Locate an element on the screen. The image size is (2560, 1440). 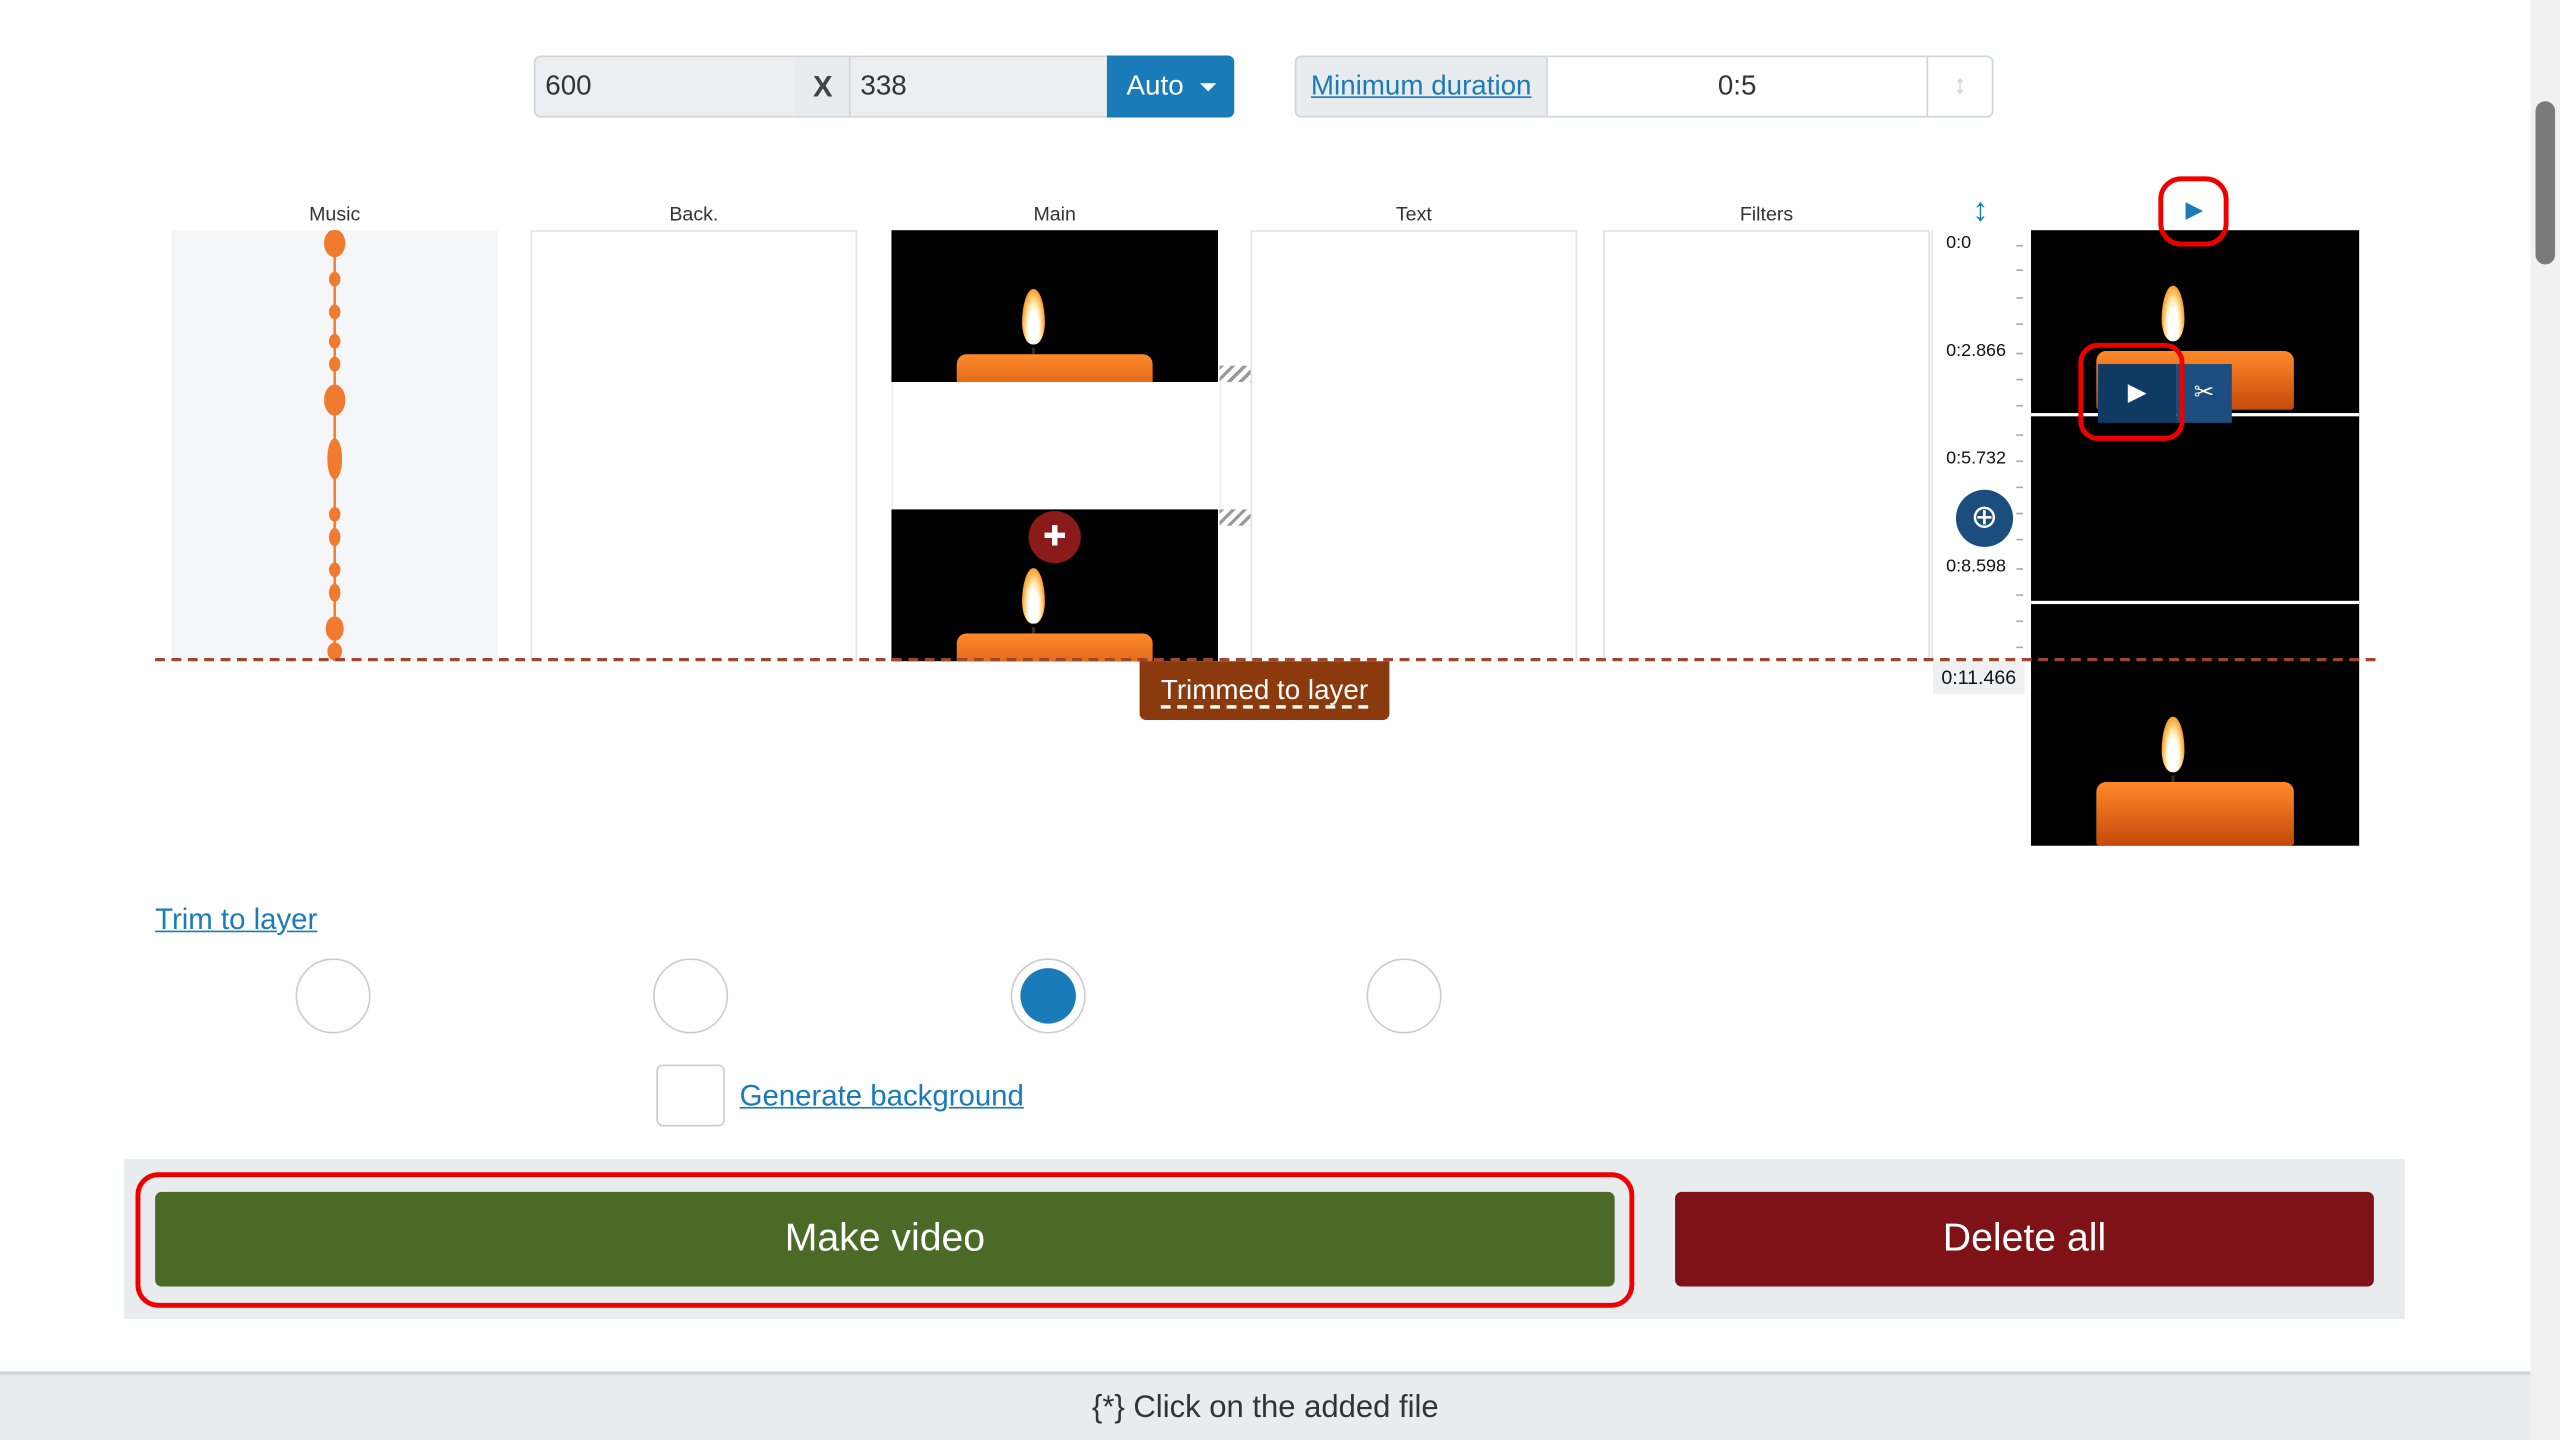
column-header-filters: Filters is located at coordinates (1766, 214).